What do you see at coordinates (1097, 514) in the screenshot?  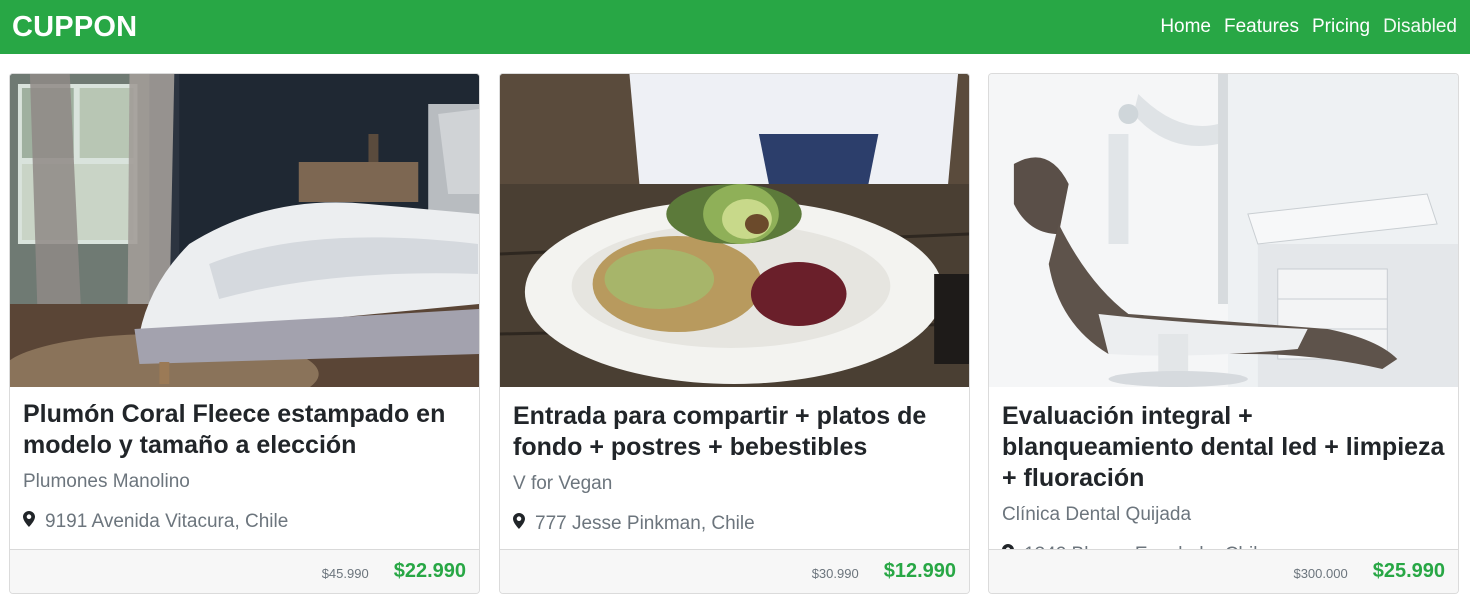 I see `merchant-name: Clínica Dental Quijada` at bounding box center [1097, 514].